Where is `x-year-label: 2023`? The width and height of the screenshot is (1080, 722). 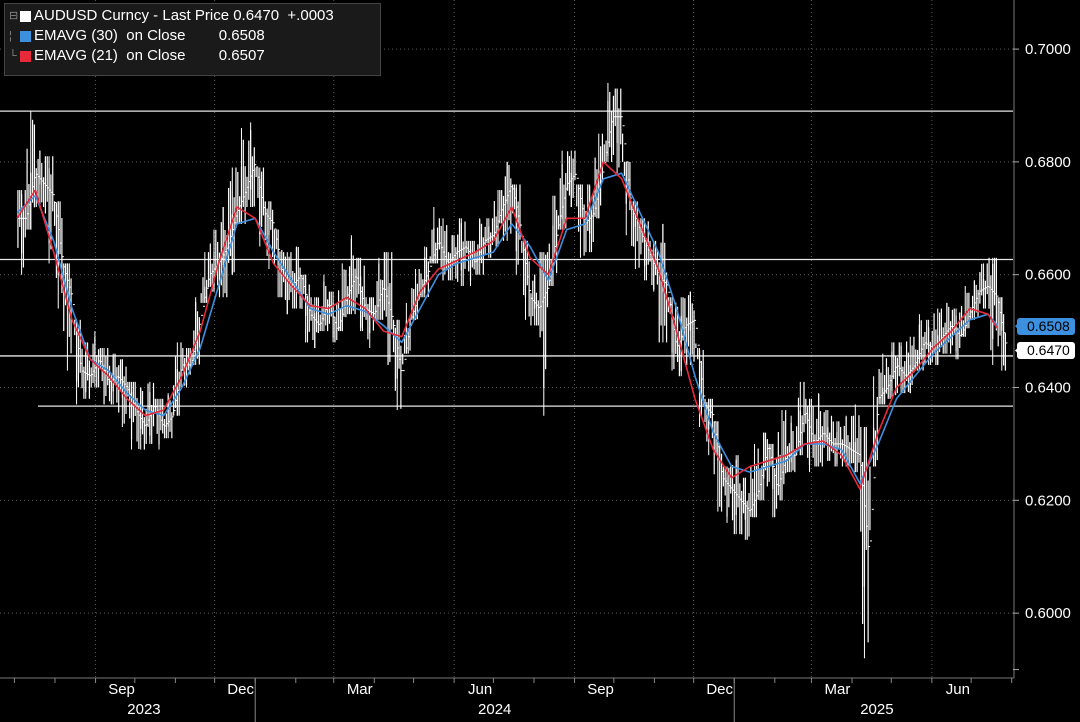 x-year-label: 2023 is located at coordinates (143, 709).